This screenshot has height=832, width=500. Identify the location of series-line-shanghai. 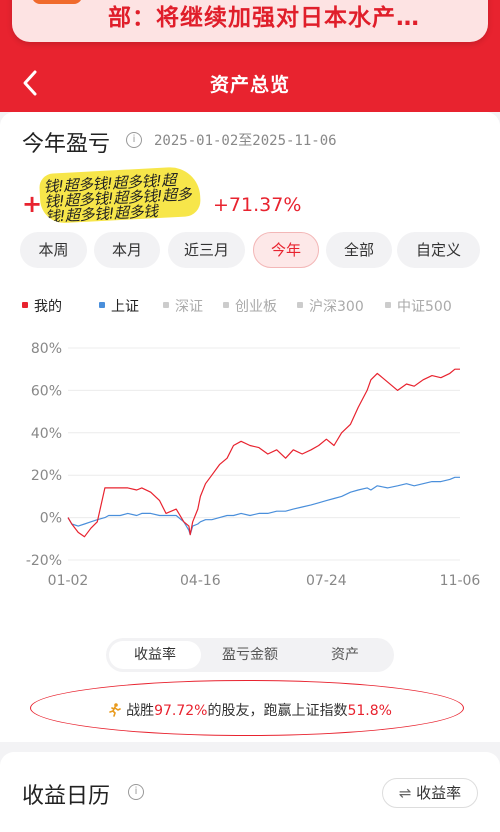
(263, 506).